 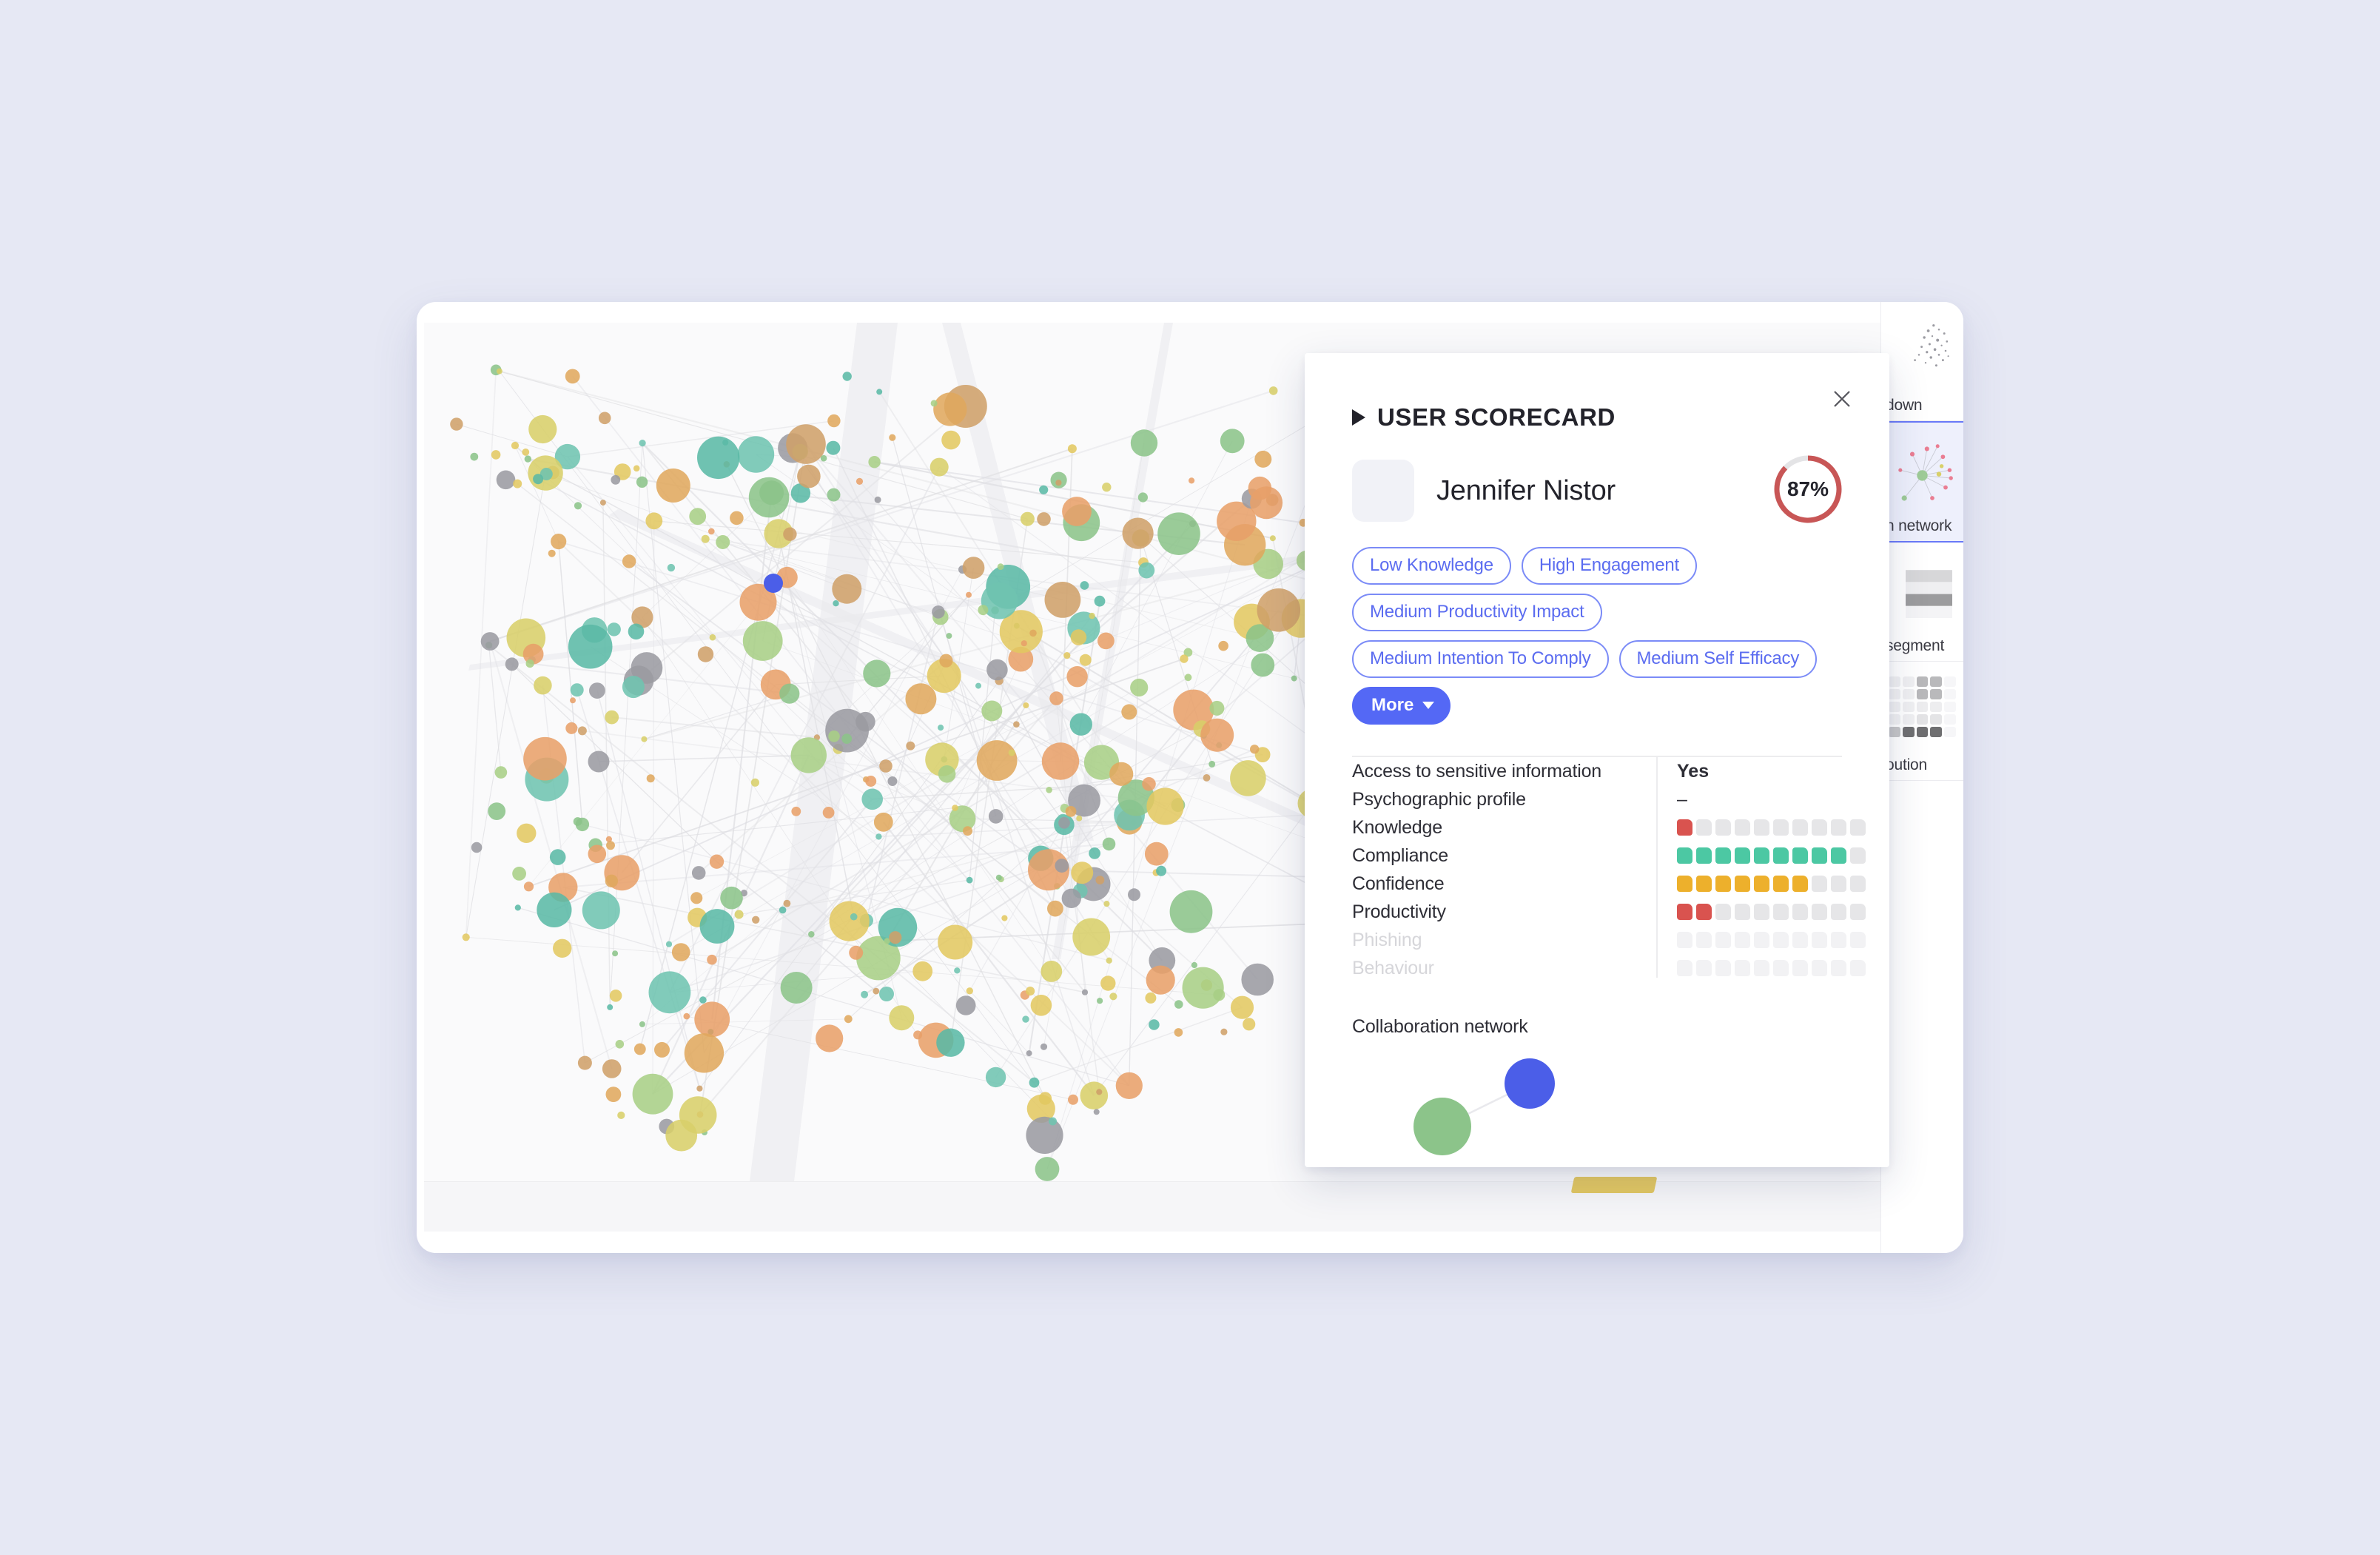 I want to click on sidebar-card-breakdown: down, so click(x=1922, y=362).